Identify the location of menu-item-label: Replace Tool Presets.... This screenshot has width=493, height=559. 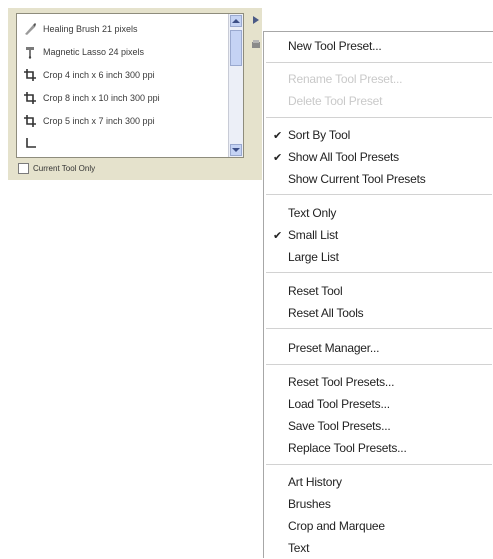
(347, 448).